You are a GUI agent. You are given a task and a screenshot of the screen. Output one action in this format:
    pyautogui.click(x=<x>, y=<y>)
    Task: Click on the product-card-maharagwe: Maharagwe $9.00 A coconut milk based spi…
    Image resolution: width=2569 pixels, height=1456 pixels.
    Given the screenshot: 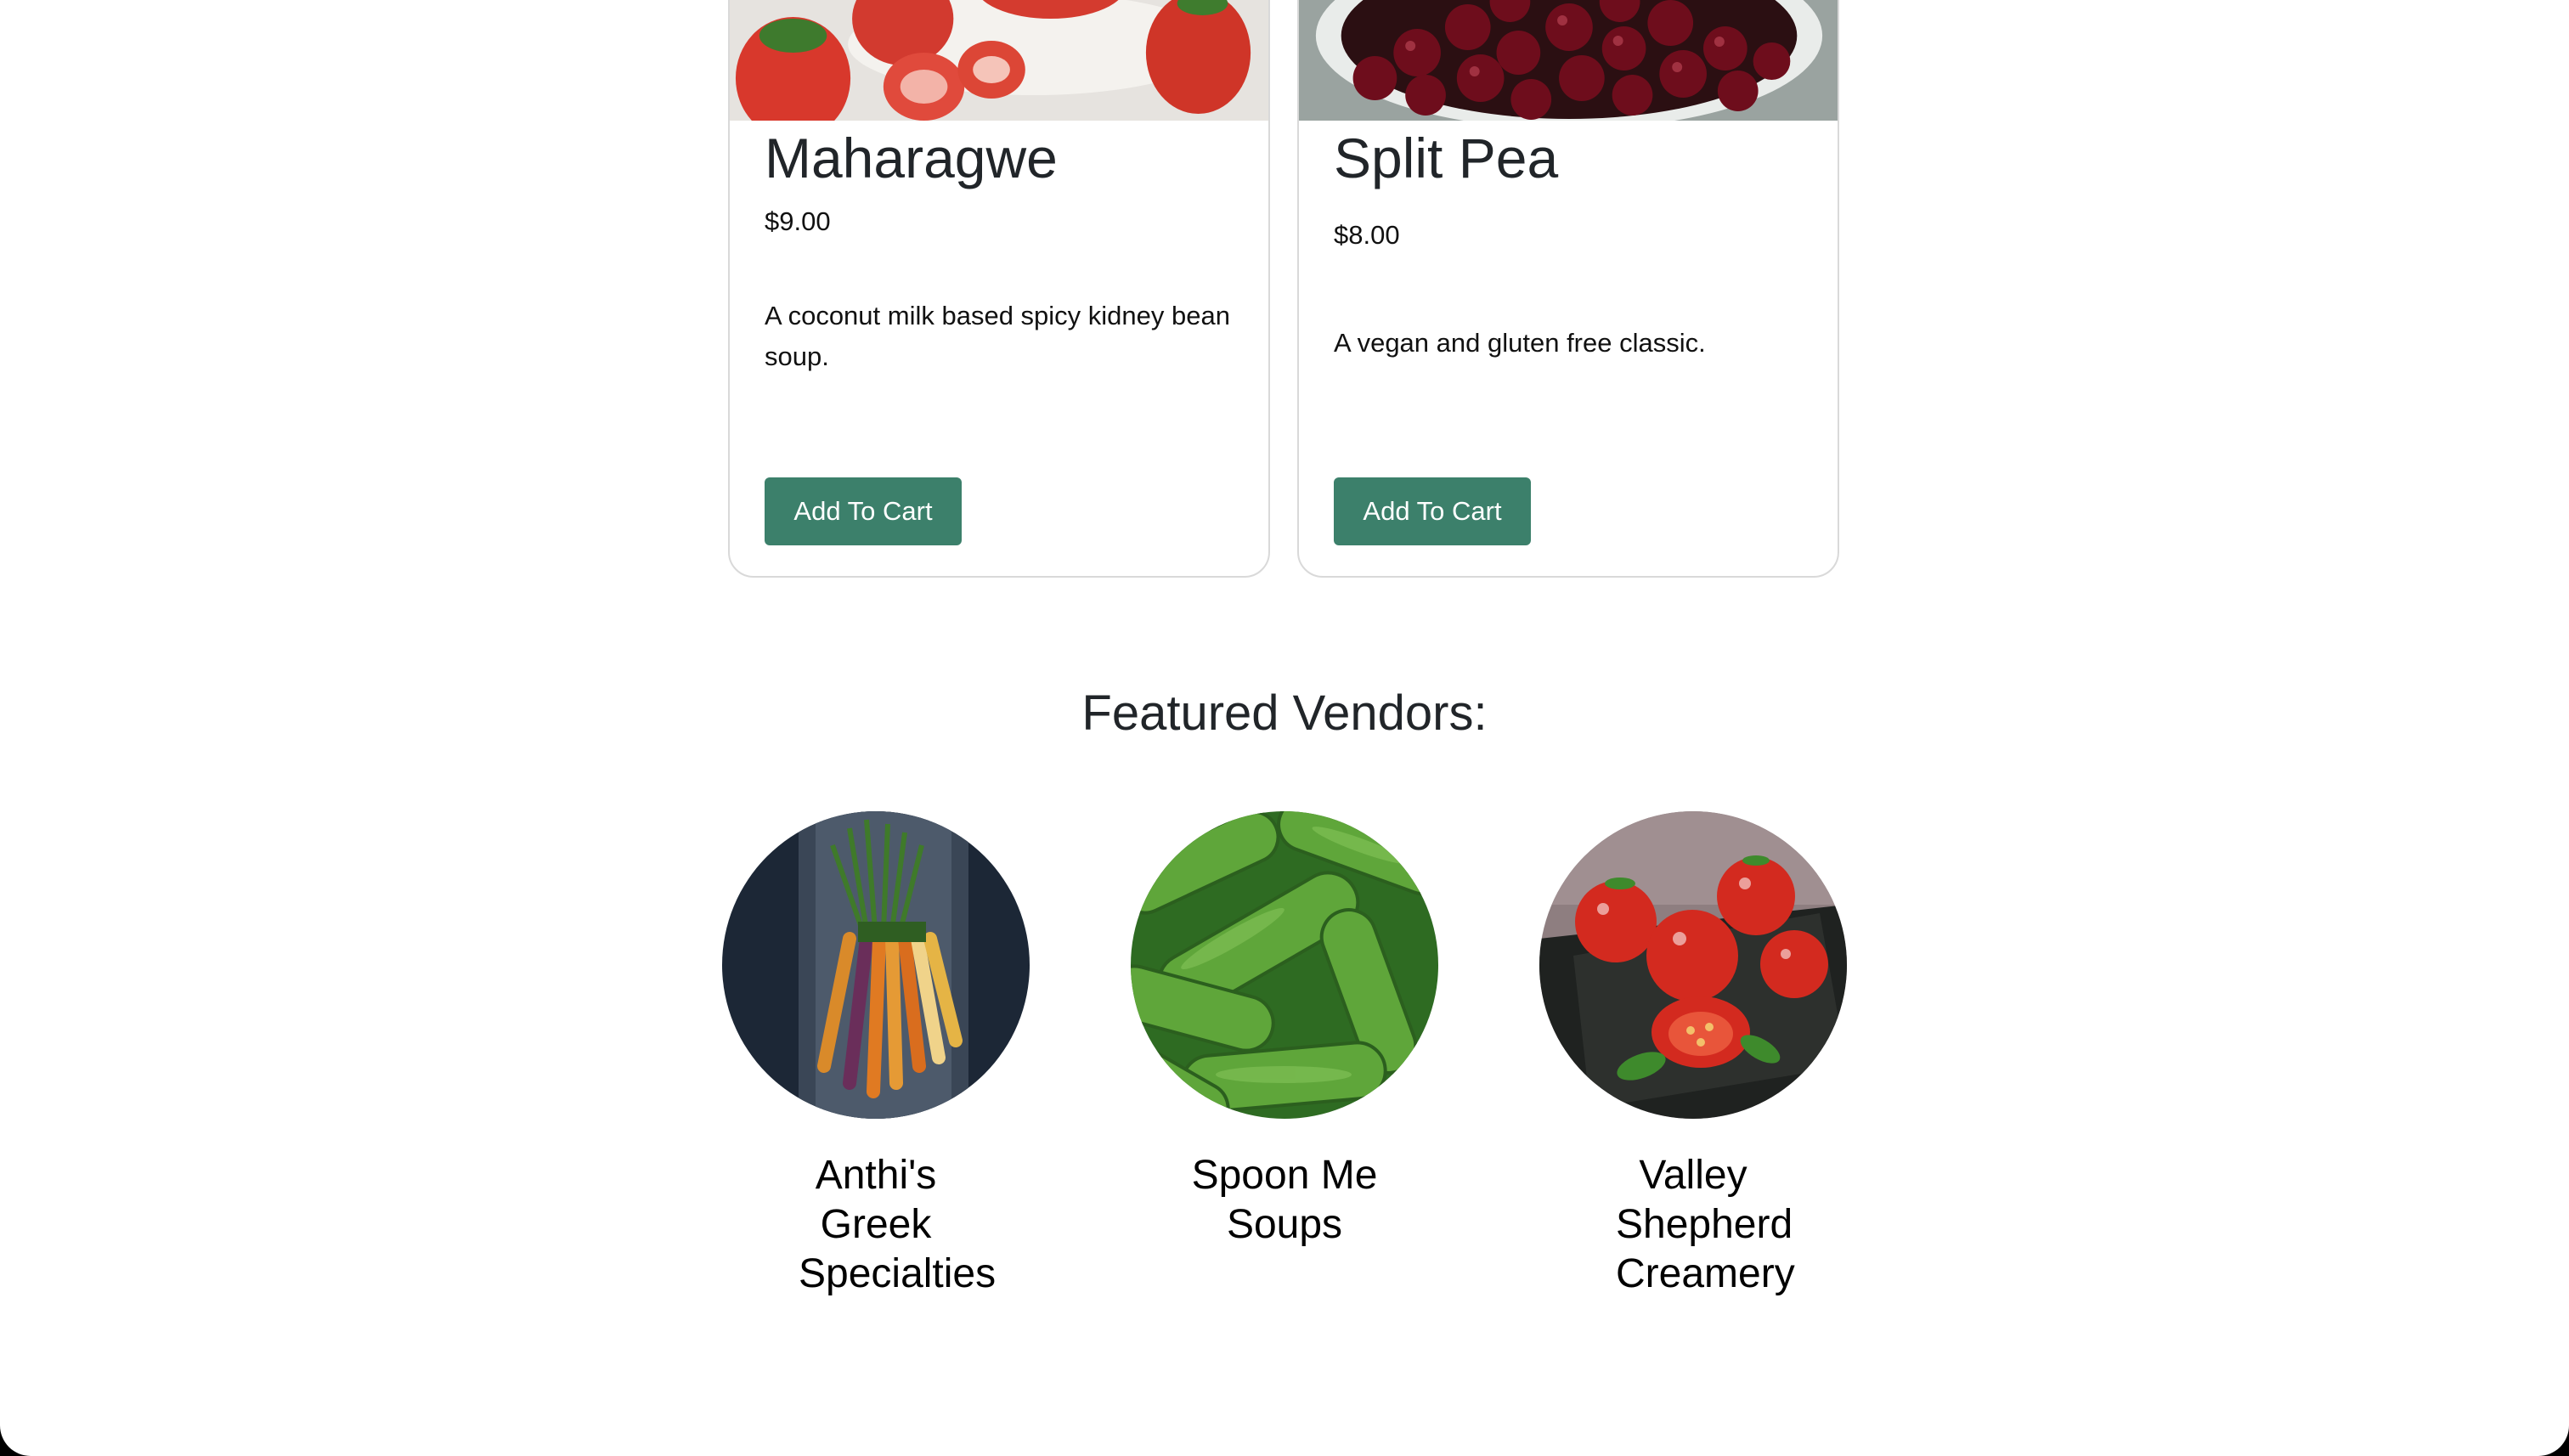 What is the action you would take?
    pyautogui.click(x=999, y=289)
    